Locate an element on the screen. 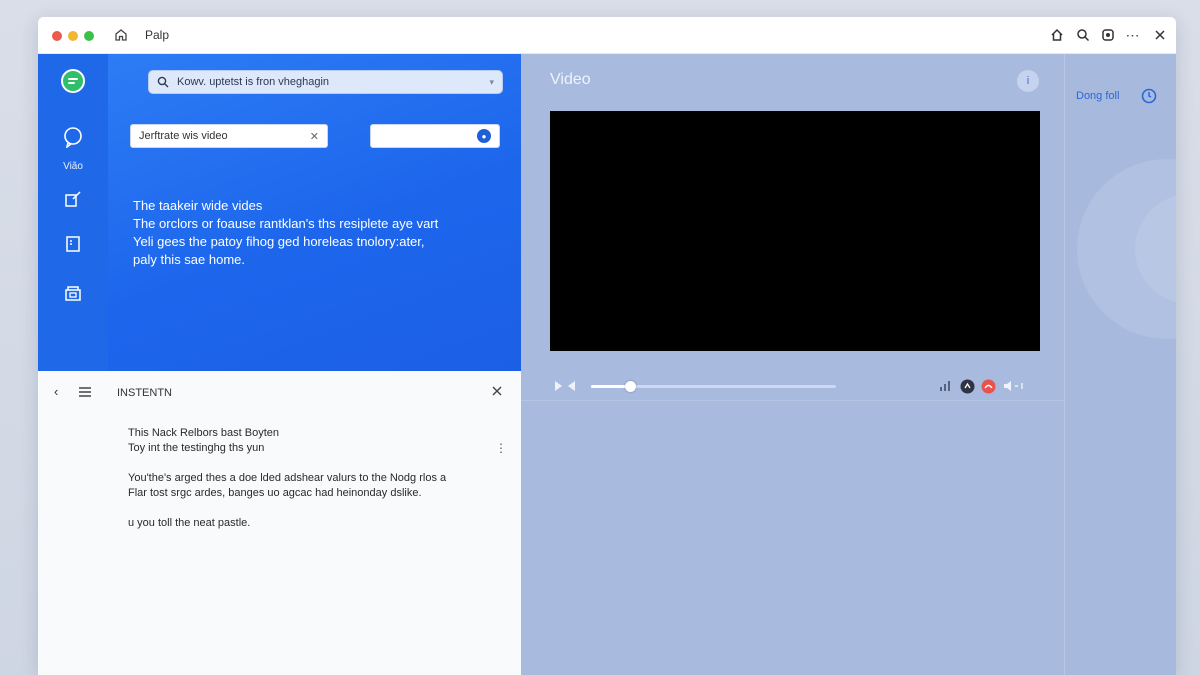 Image resolution: width=1200 pixels, height=675 pixels. chat-icon is located at coordinates (73, 137).